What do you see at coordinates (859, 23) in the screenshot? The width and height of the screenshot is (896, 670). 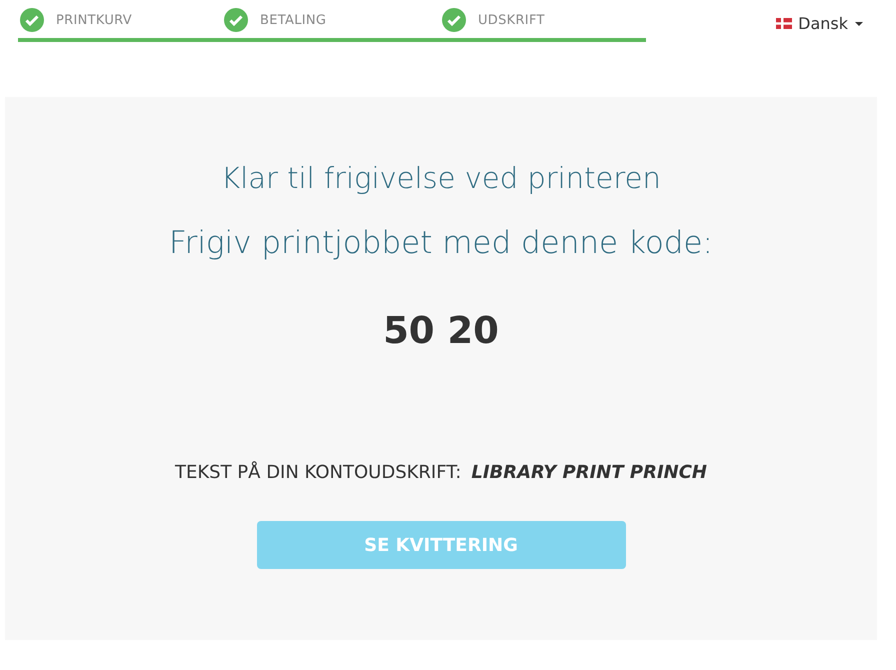 I see `caret-icon` at bounding box center [859, 23].